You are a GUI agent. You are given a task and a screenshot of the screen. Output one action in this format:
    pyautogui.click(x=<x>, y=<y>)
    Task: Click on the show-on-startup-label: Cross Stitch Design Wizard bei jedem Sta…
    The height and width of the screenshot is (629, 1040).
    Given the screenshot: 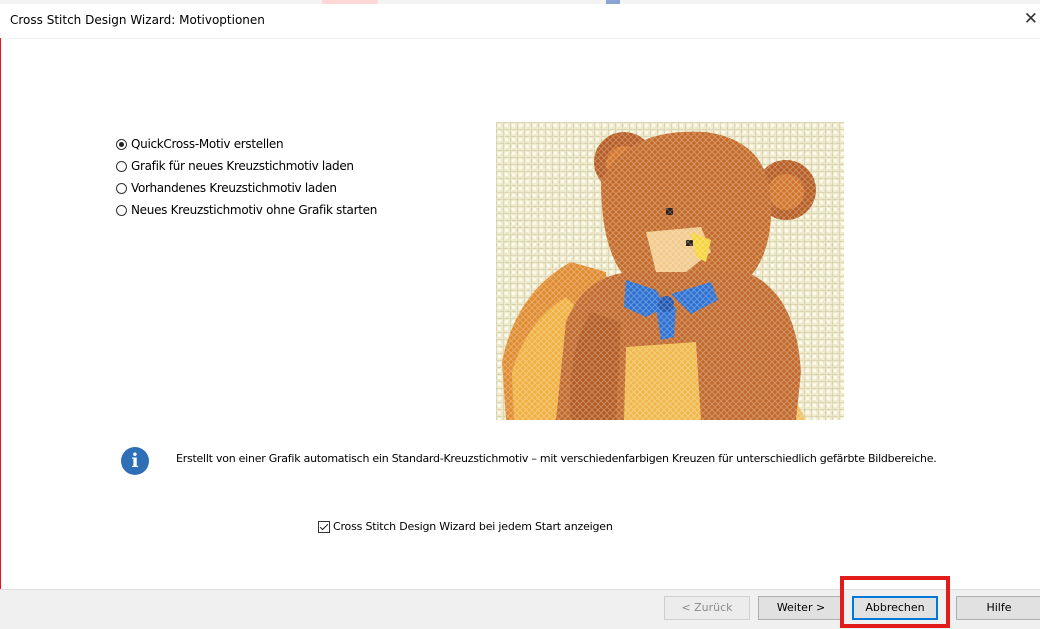 What is the action you would take?
    pyautogui.click(x=473, y=526)
    